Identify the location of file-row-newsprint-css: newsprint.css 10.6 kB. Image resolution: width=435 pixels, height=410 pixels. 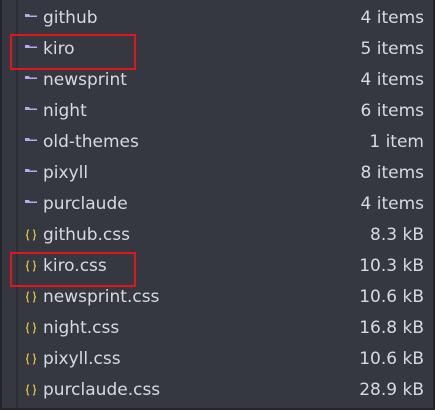
(218, 298).